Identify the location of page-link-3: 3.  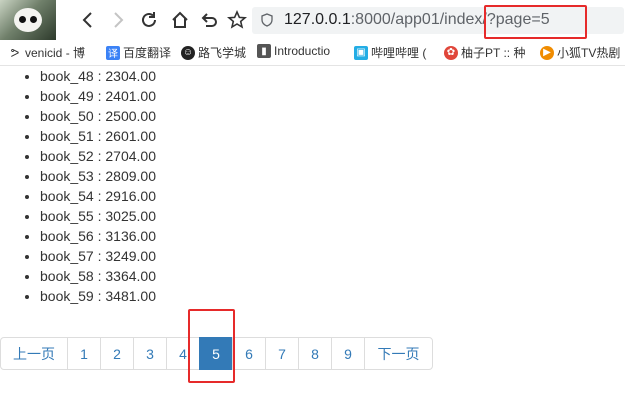
(150, 353).